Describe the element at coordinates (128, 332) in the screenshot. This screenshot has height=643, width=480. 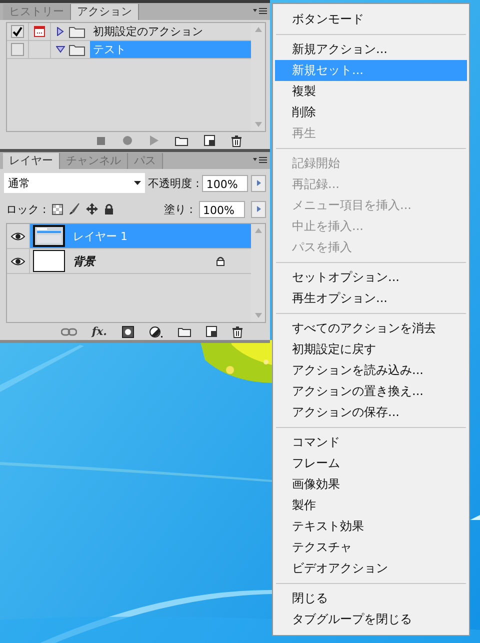
I see `layer-mask-icon` at that location.